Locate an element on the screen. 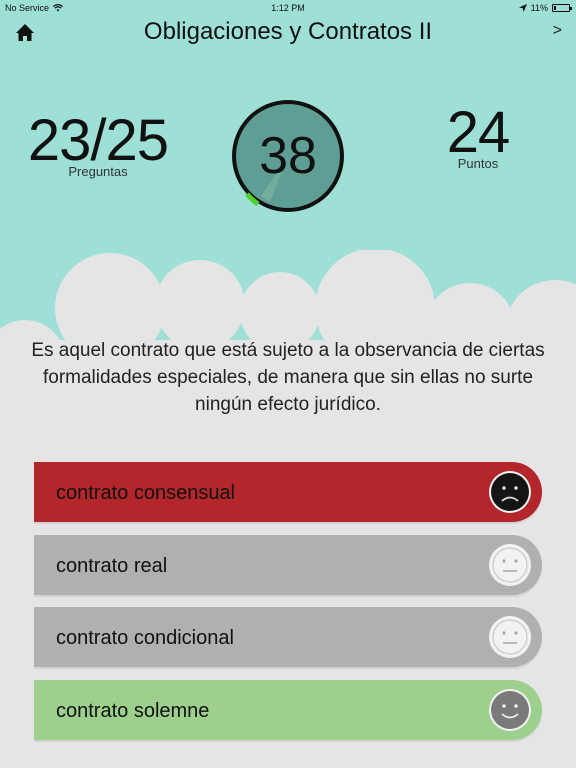  happy-face-icon is located at coordinates (510, 709).